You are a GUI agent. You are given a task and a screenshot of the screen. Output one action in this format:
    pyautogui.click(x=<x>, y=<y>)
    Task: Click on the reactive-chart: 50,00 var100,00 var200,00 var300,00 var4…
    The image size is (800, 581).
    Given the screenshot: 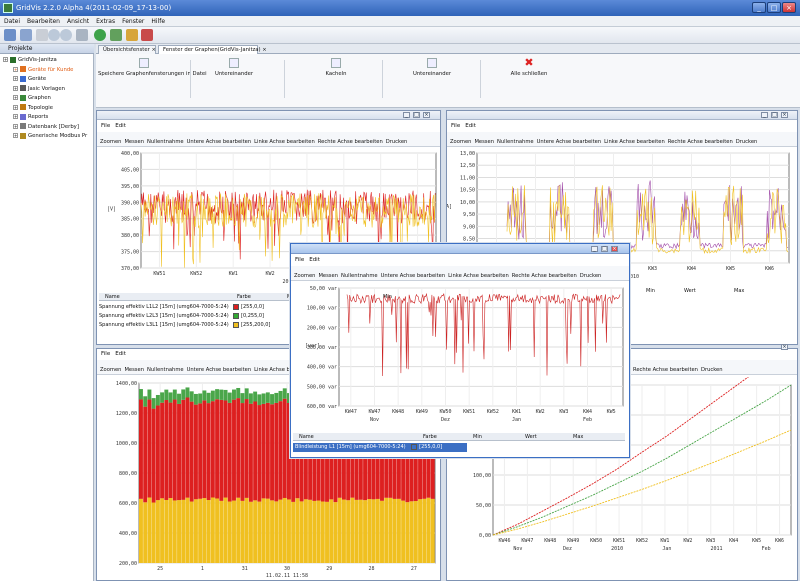 What is the action you would take?
    pyautogui.click(x=460, y=355)
    